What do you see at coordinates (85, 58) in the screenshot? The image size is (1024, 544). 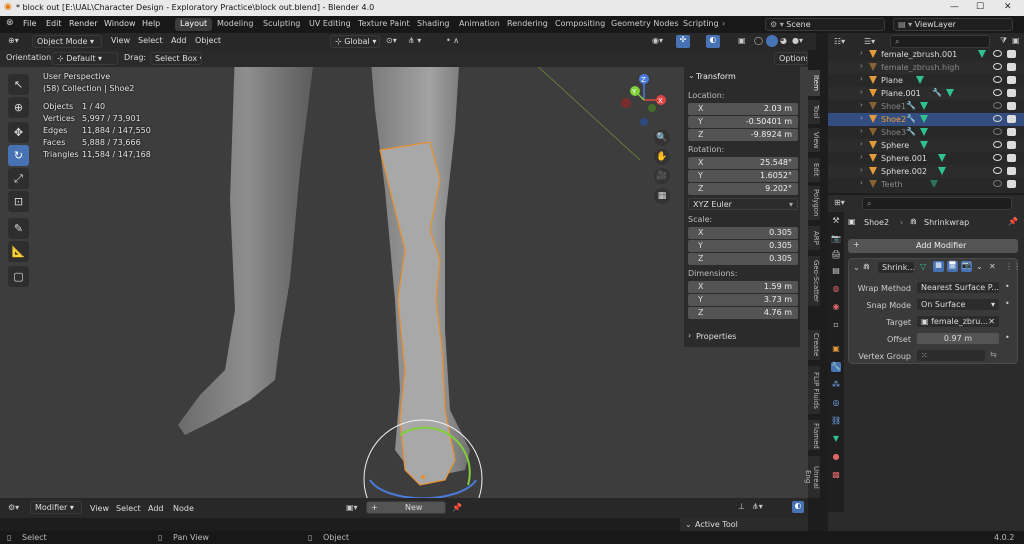 I see `orientation-dropdown: ⊹ Default ▾` at bounding box center [85, 58].